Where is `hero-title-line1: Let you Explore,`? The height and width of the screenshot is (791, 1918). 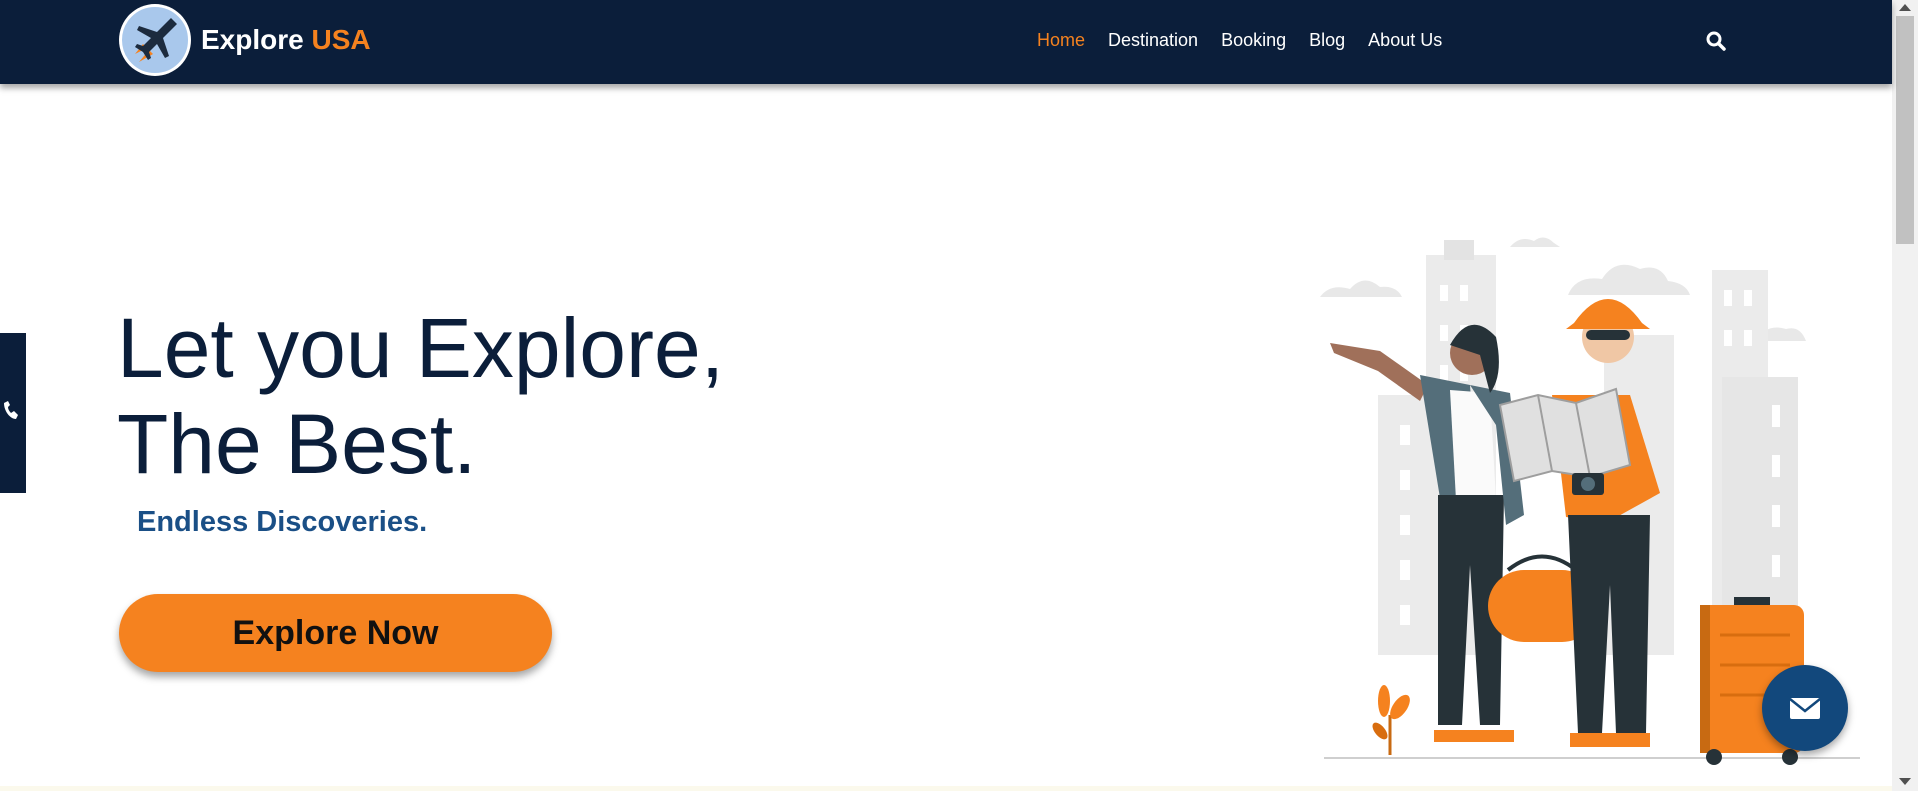 hero-title-line1: Let you Explore, is located at coordinates (421, 348).